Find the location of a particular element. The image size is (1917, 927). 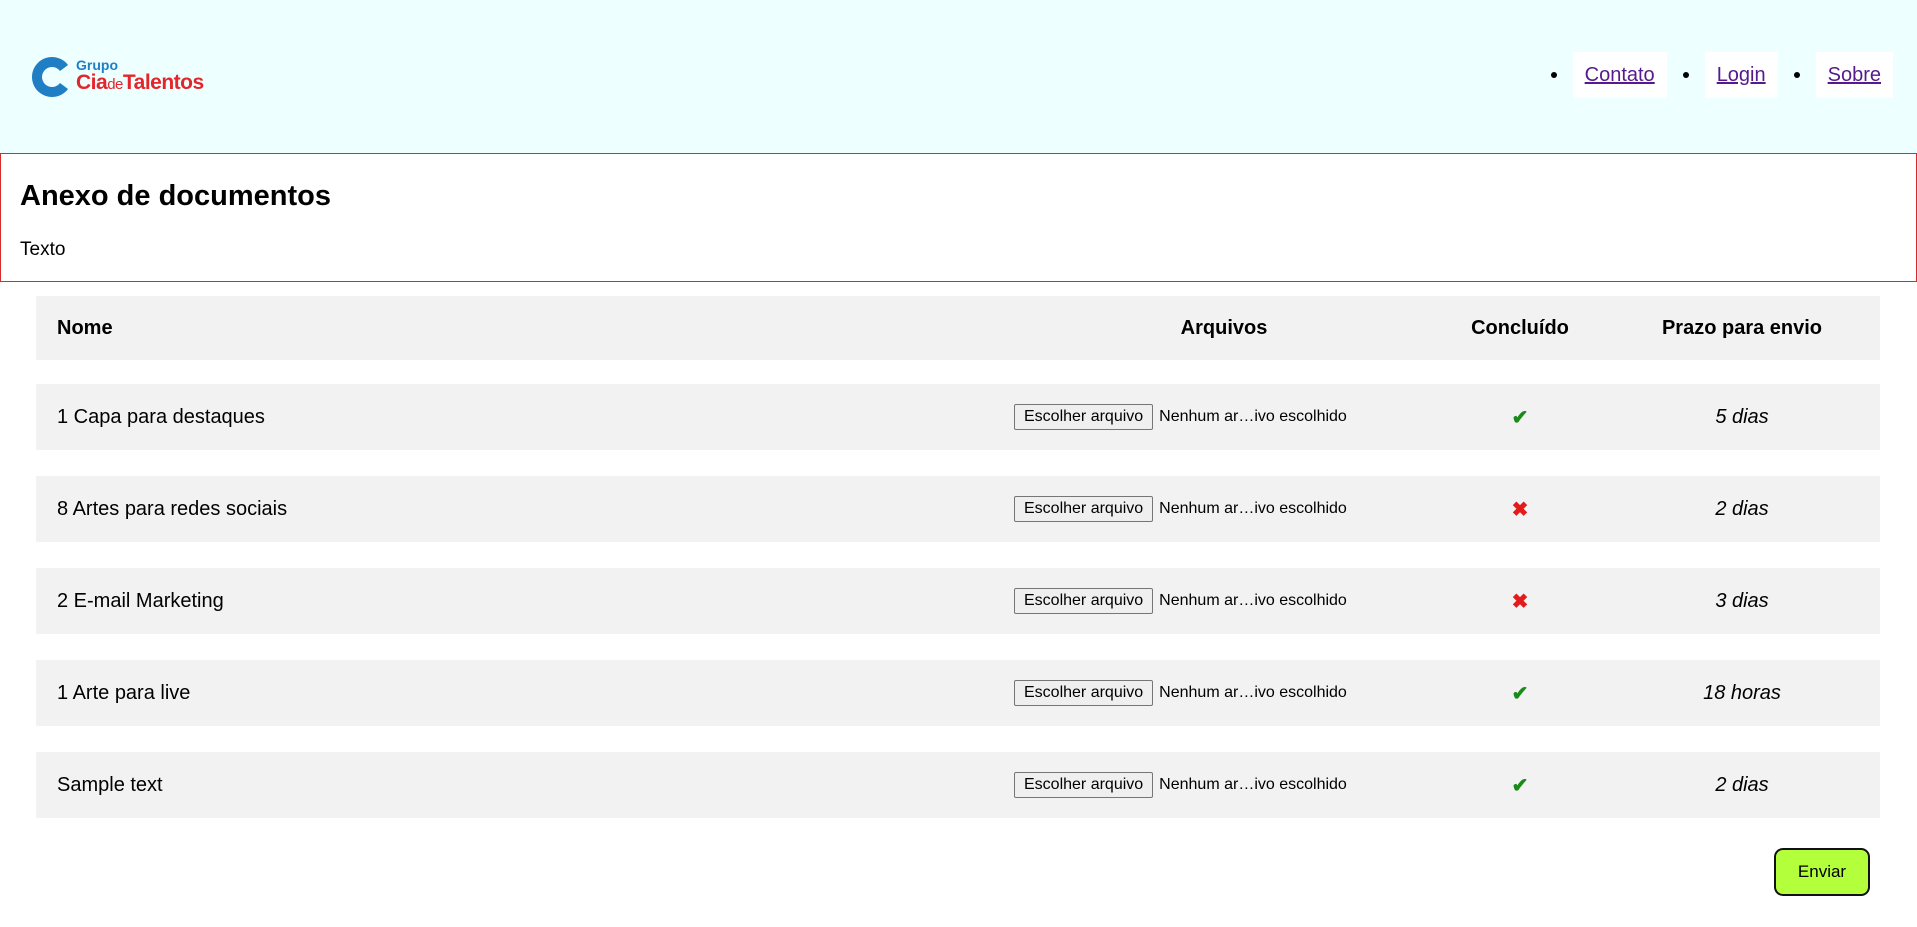

nav-item-sobre: Sobre is located at coordinates (1854, 75).